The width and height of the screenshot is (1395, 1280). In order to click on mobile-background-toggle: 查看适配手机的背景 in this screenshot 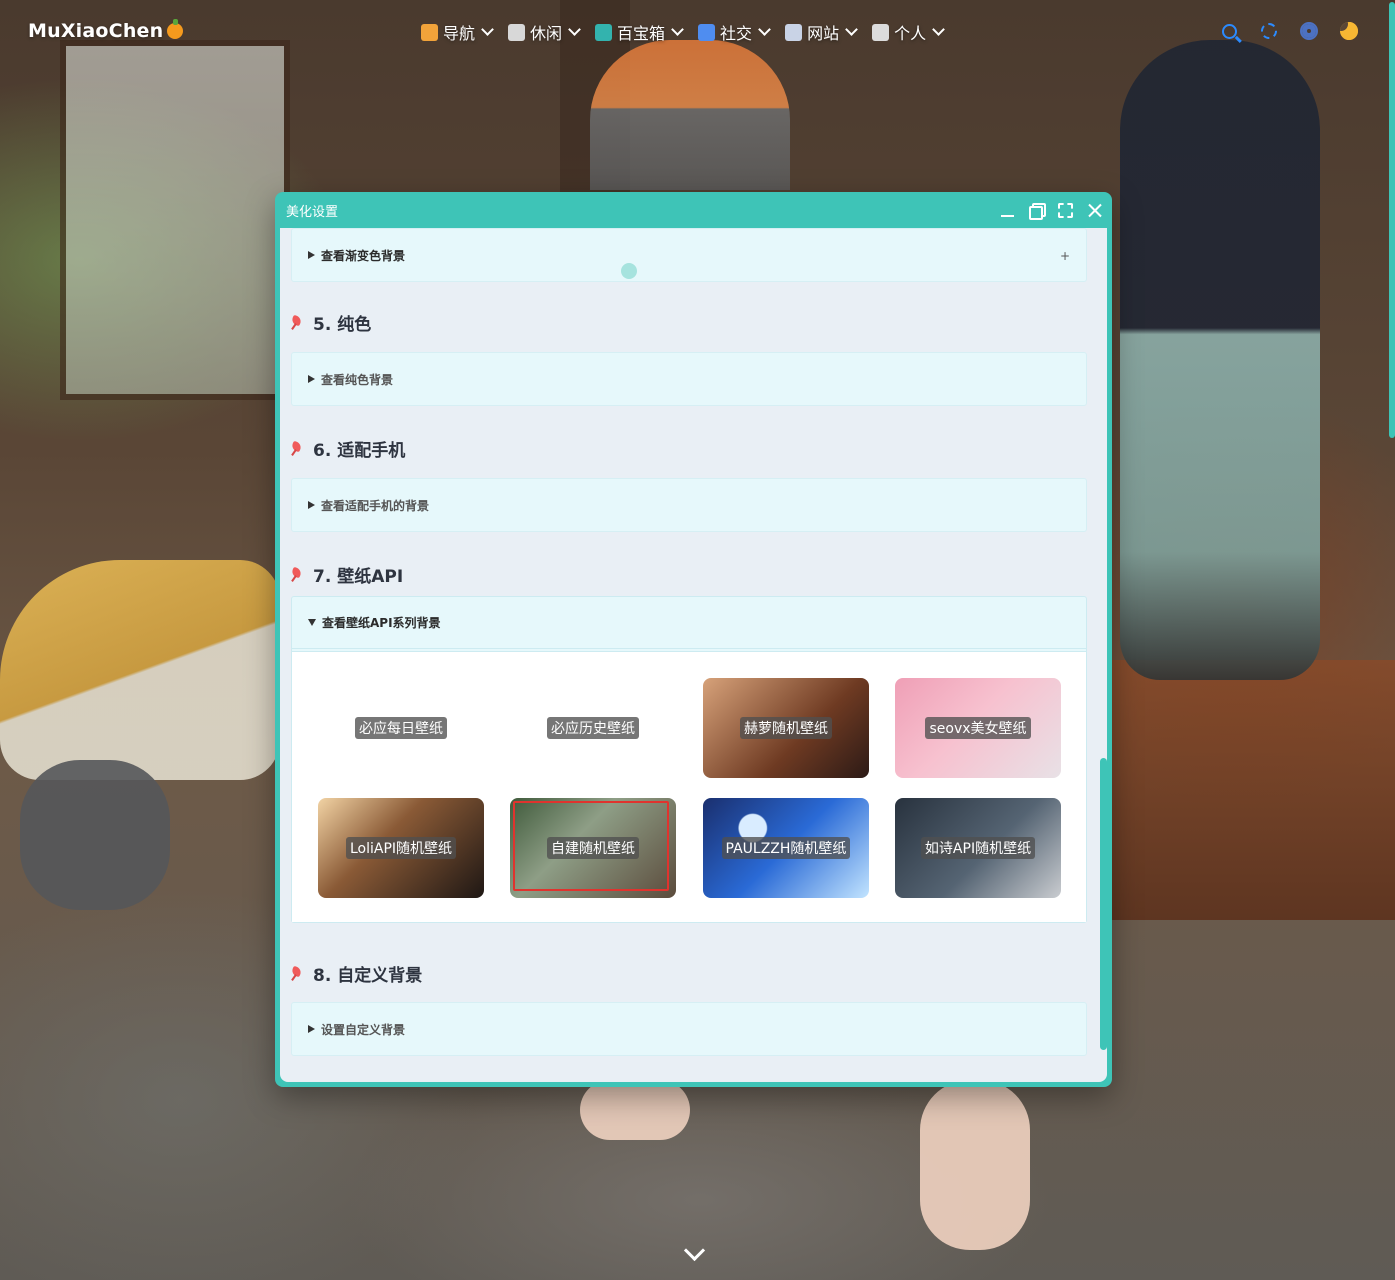, I will do `click(689, 505)`.